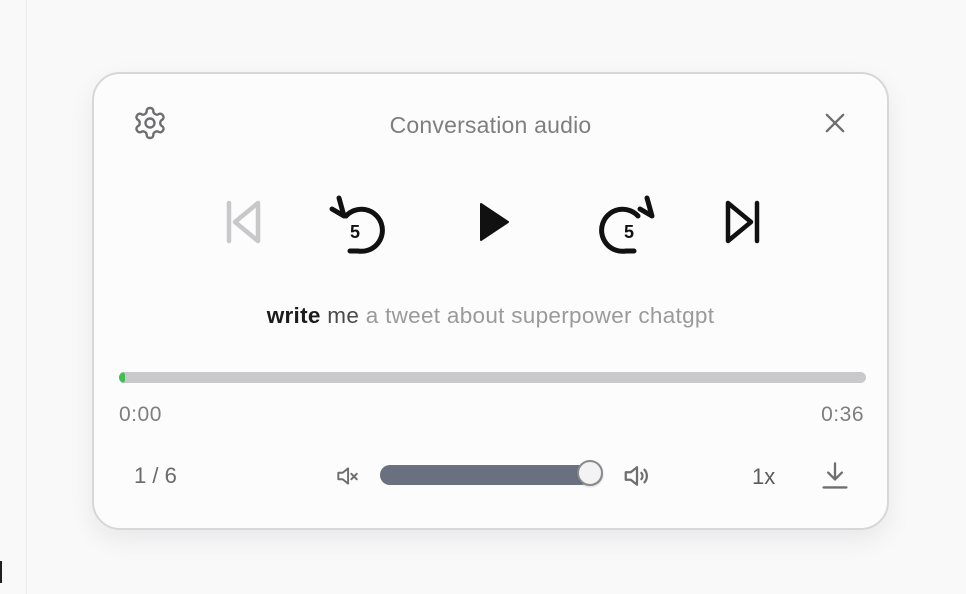 This screenshot has width=966, height=594. Describe the element at coordinates (13, 297) in the screenshot. I see `sidebar-edge` at that location.